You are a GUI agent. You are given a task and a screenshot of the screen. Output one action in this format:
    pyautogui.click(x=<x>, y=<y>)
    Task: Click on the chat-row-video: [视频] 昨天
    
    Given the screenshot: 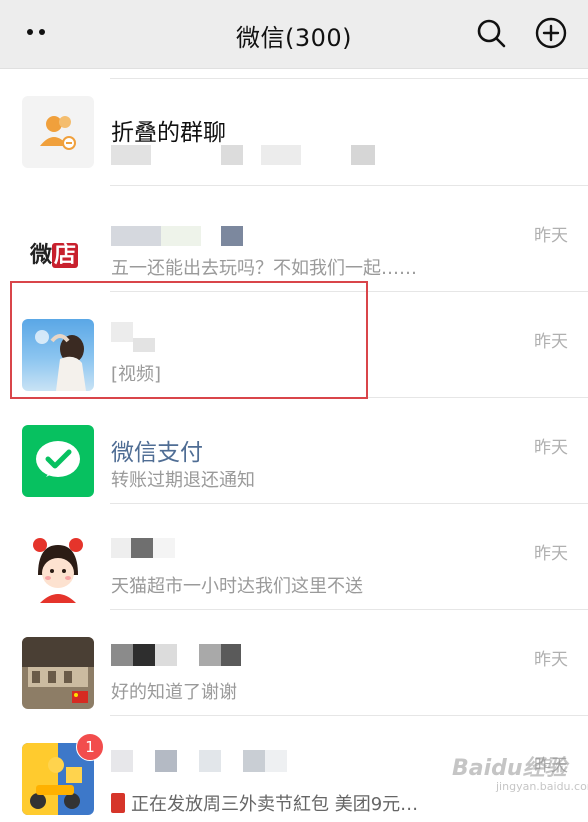 What is the action you would take?
    pyautogui.click(x=294, y=345)
    